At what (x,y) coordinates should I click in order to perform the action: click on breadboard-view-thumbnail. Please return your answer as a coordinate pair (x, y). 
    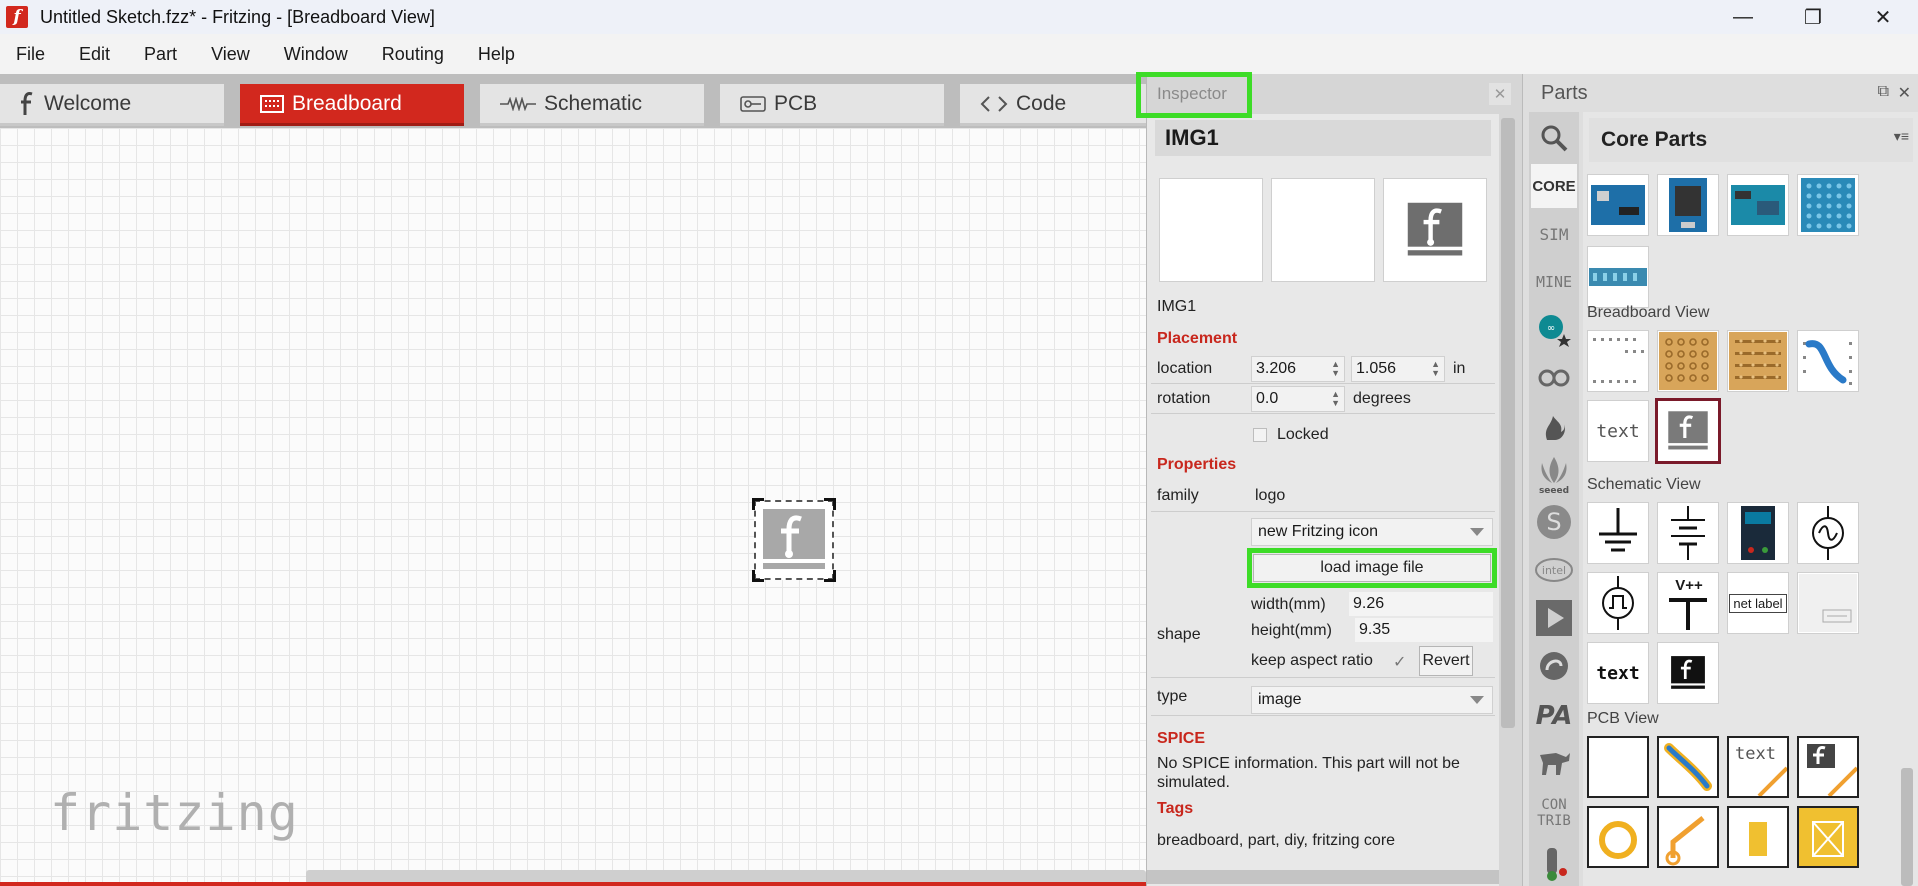
    Looking at the image, I should click on (1211, 230).